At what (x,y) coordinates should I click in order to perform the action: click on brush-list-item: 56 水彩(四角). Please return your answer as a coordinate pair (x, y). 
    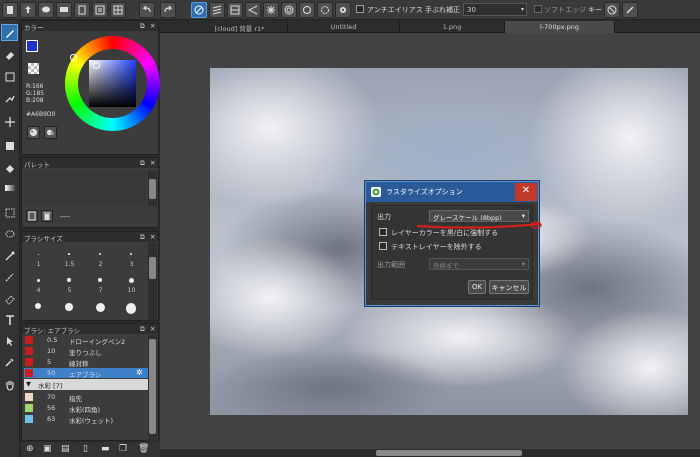
    Looking at the image, I should click on (86, 408).